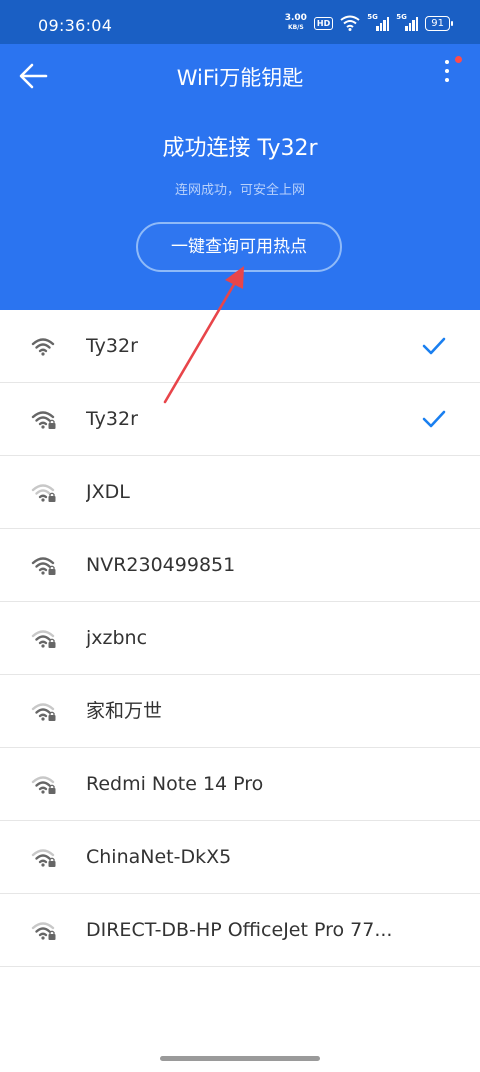  Describe the element at coordinates (350, 23) in the screenshot. I see `wifi-status-icon` at that location.